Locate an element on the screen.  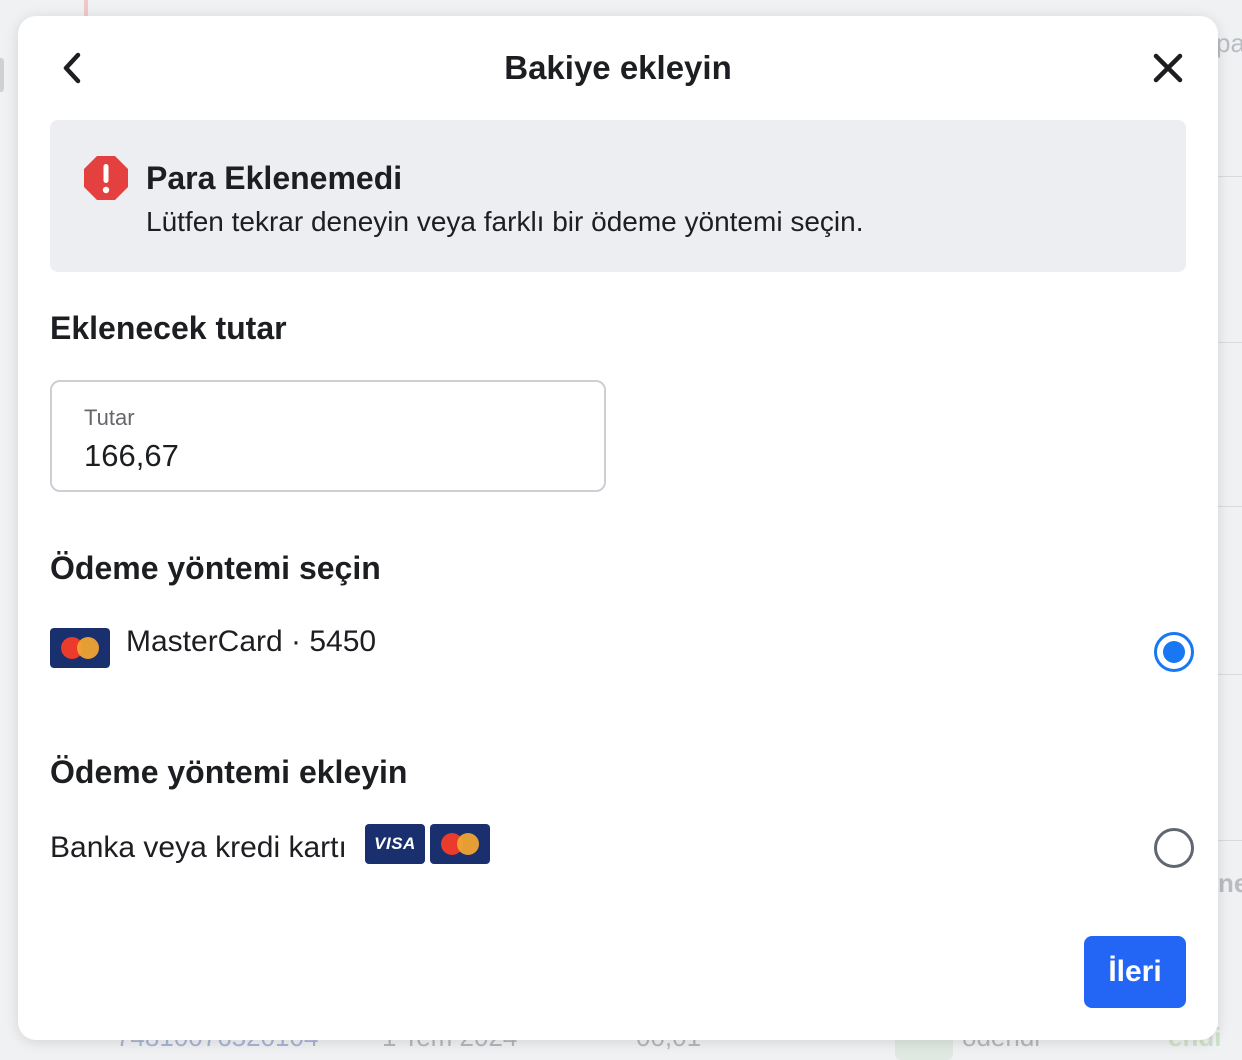
add-payment-method-heading: Ödeme yöntemi ekleyin is located at coordinates (229, 772).